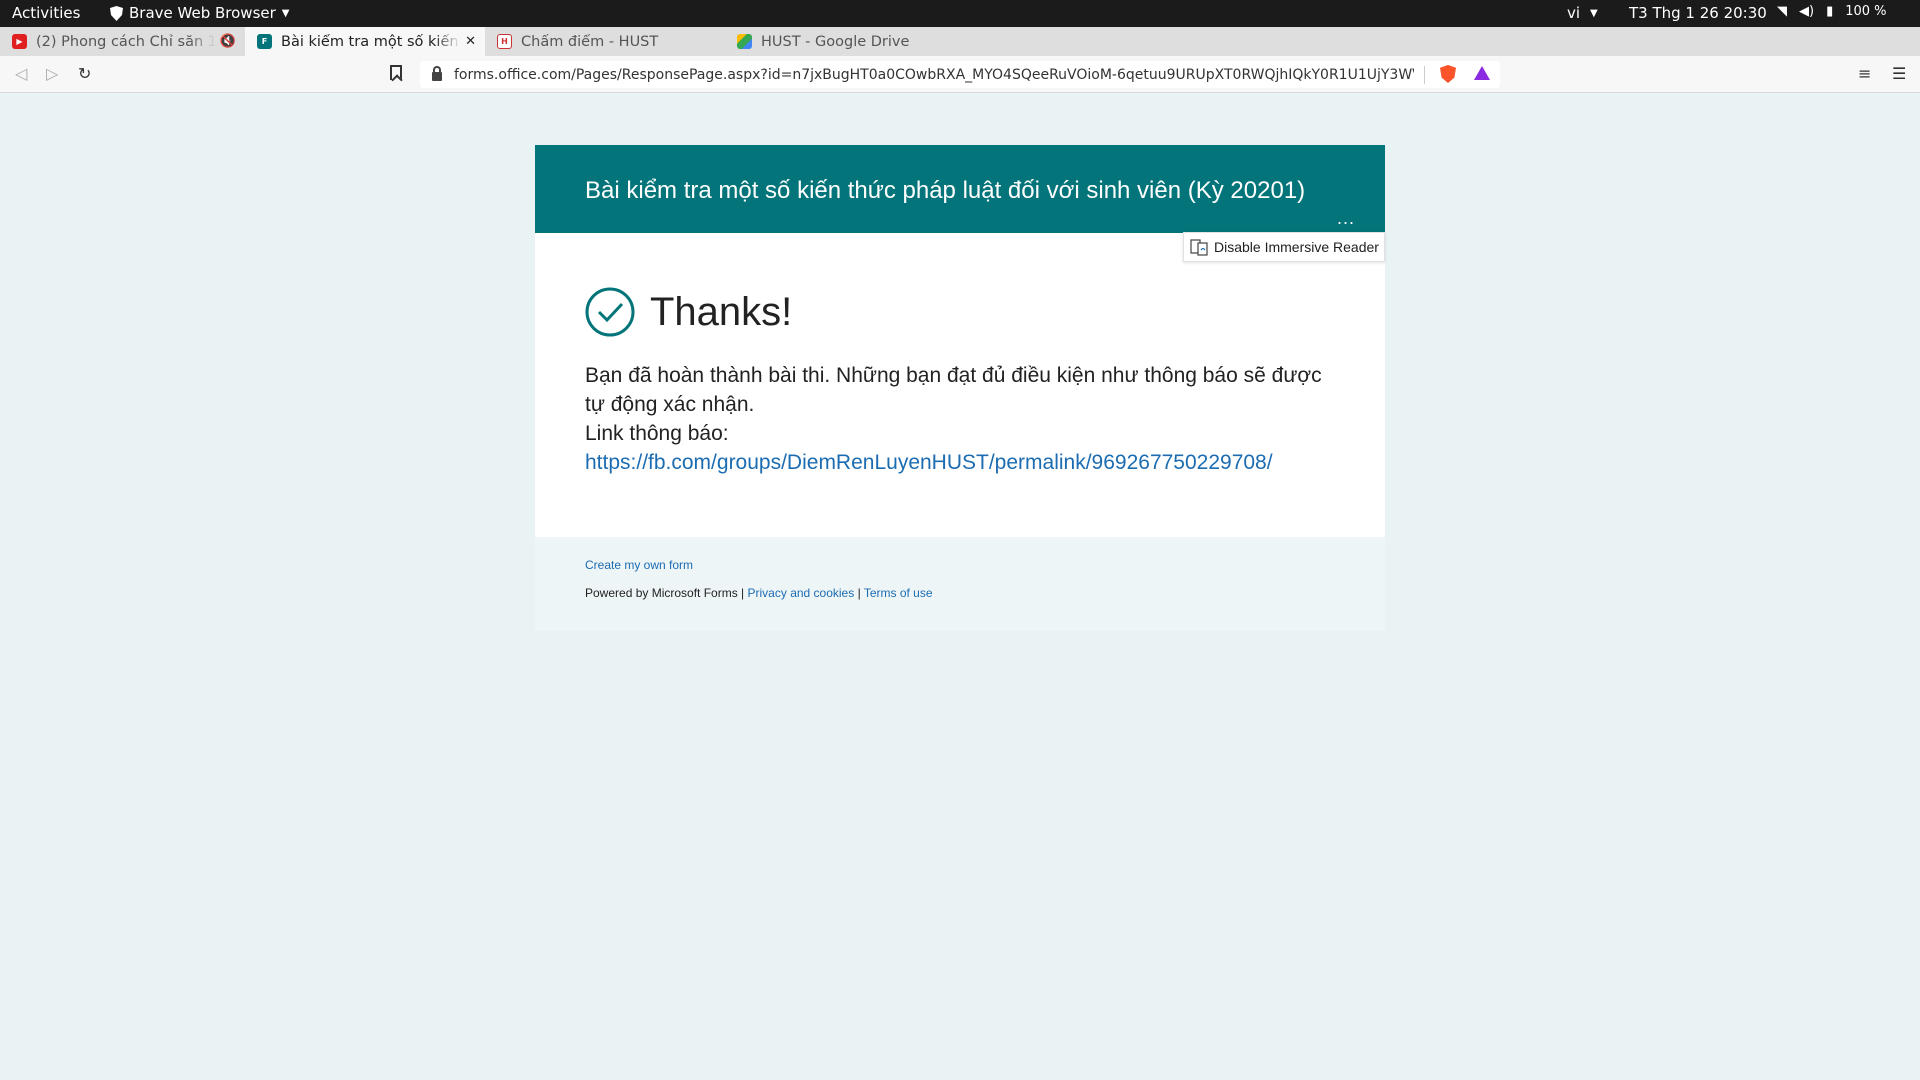  I want to click on app-menu: Brave Web Browser ▼, so click(199, 13).